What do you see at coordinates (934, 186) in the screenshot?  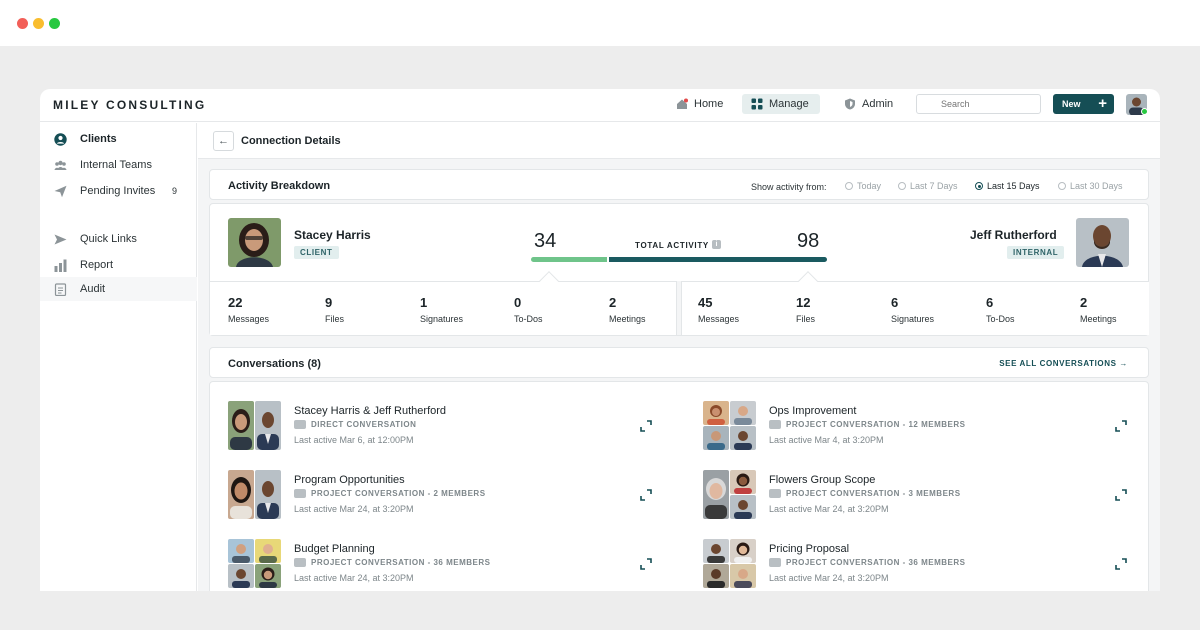 I see `radio-label: Last 7 Days` at bounding box center [934, 186].